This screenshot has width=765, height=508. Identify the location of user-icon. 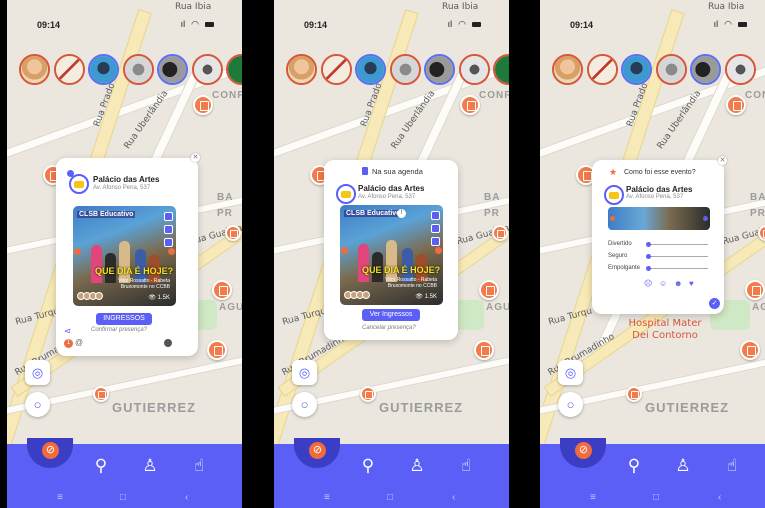
(168, 343).